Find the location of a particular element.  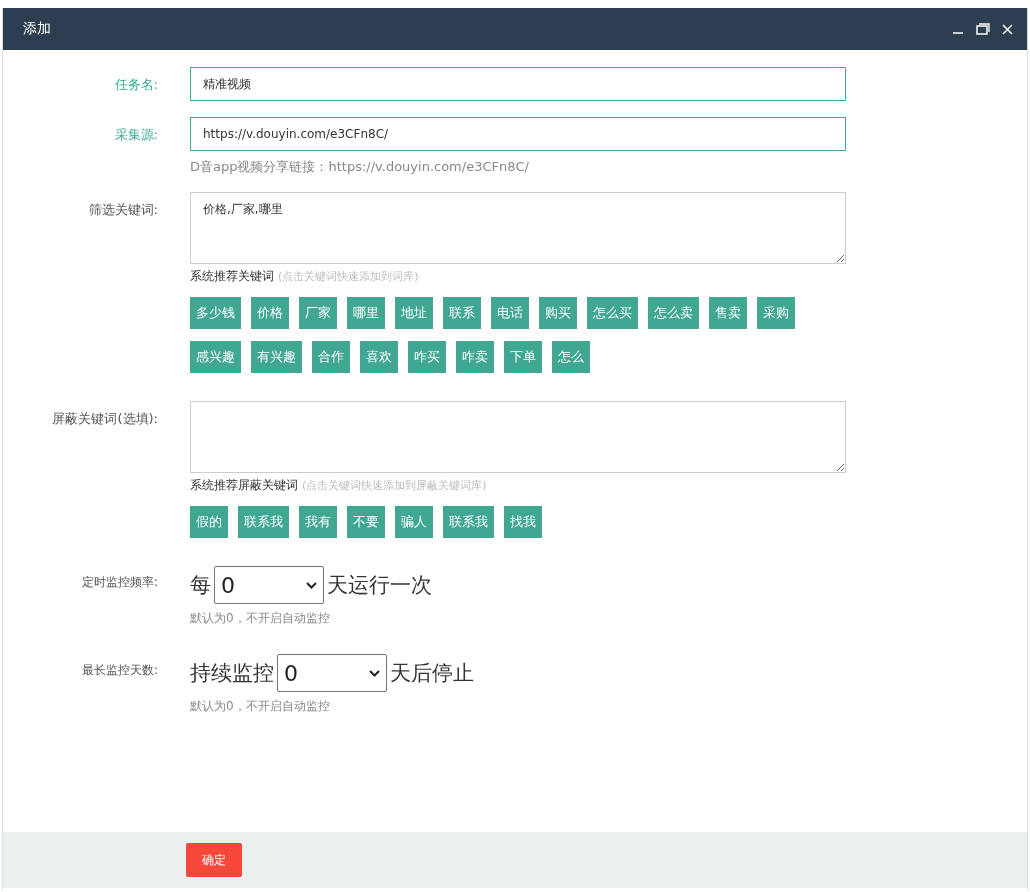

field-label: 最长监控天数: is located at coordinates (119, 670).